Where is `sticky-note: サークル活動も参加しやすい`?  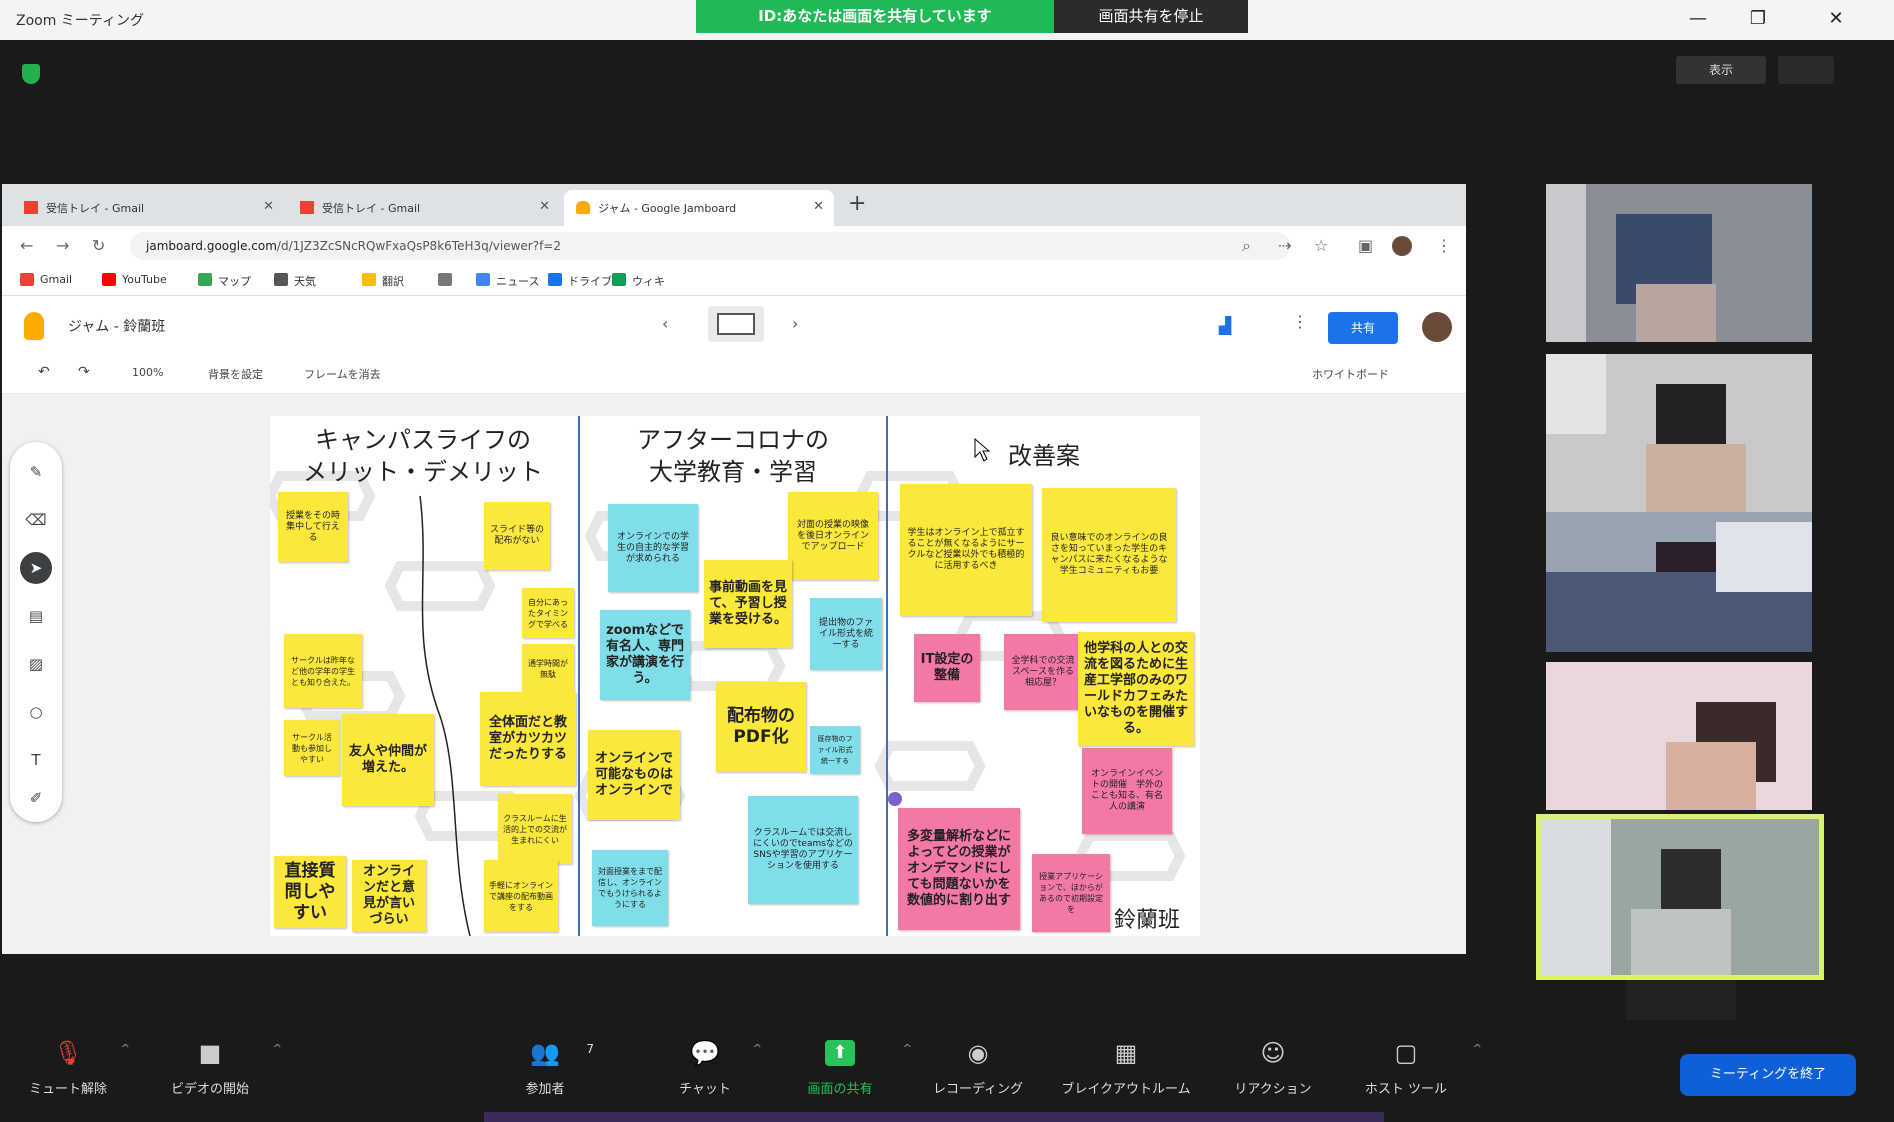
sticky-note: サークル活動も参加しやすい is located at coordinates (312, 748).